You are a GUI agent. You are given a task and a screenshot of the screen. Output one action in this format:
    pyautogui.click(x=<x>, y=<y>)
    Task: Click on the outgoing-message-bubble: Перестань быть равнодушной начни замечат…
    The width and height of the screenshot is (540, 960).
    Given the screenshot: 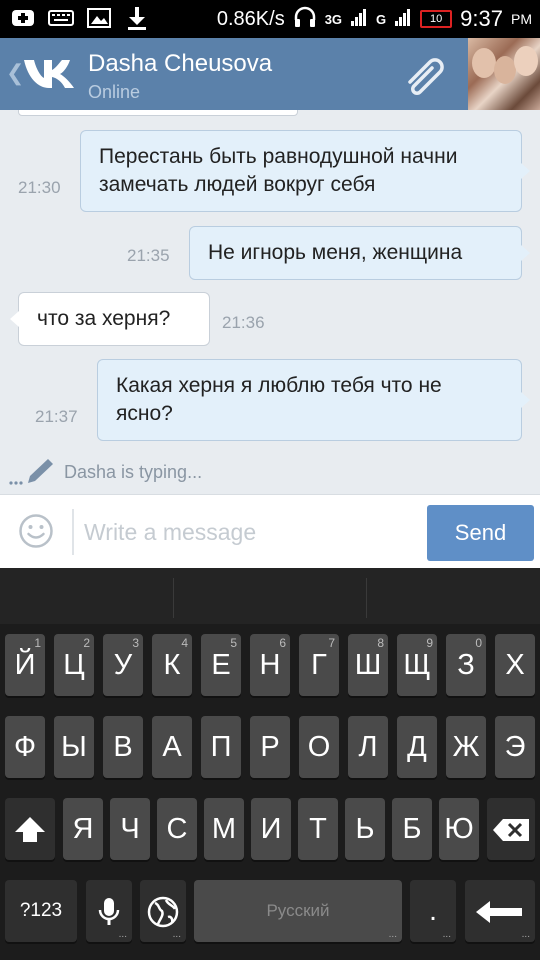 What is the action you would take?
    pyautogui.click(x=305, y=171)
    